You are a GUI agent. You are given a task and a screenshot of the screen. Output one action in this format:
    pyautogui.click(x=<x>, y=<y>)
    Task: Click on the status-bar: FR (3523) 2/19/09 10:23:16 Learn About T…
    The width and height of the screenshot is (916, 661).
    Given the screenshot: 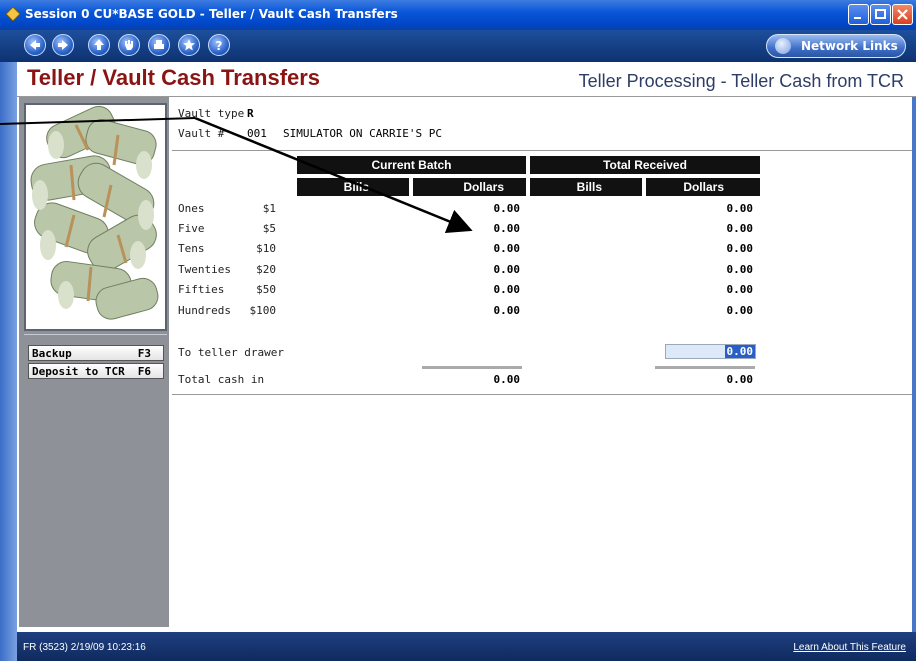 What is the action you would take?
    pyautogui.click(x=466, y=646)
    